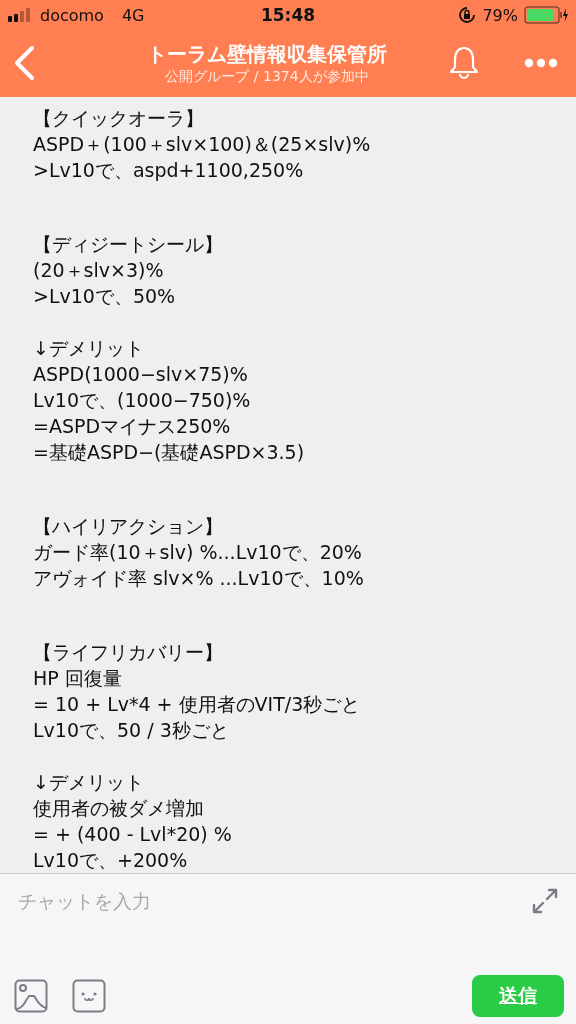 This screenshot has width=576, height=1024. Describe the element at coordinates (142, 400) in the screenshot. I see `note-line: Lv10で、(1000−750)%` at that location.